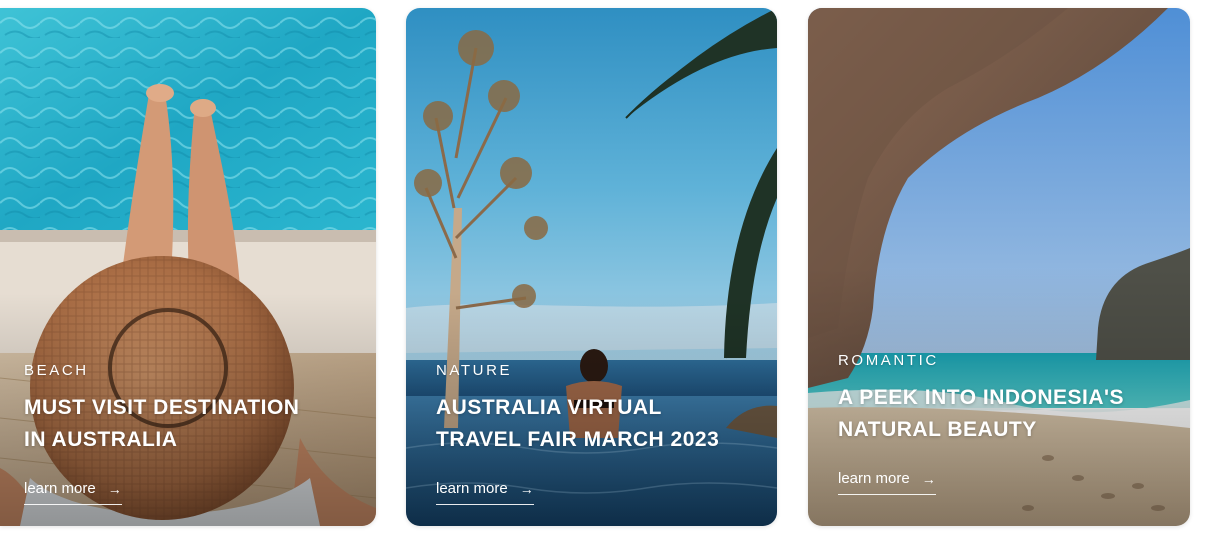  Describe the element at coordinates (1006, 414) in the screenshot. I see `card-title: A PEEK INTO INDONESIA'S NATURAL BEAUTY` at that location.